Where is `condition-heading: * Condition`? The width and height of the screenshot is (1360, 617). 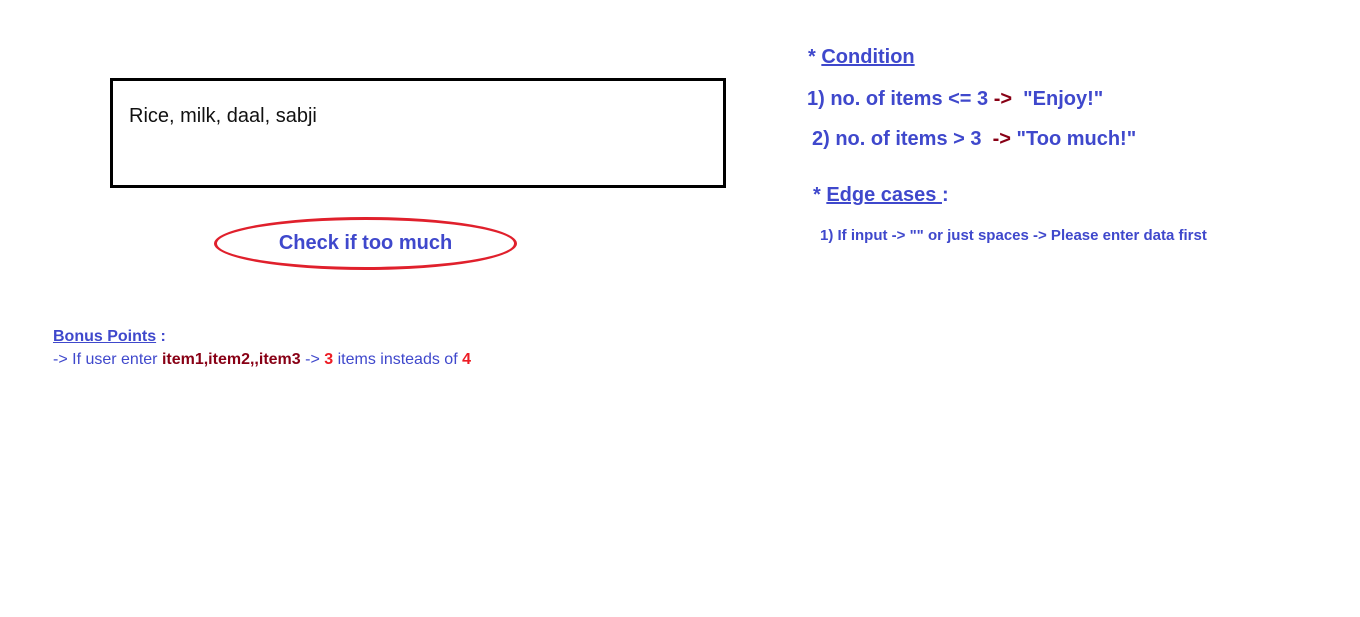
condition-heading: * Condition is located at coordinates (861, 57).